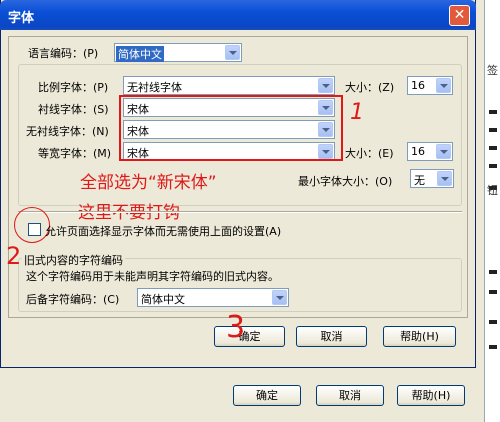 This screenshot has height=422, width=500. What do you see at coordinates (430, 85) in the screenshot?
I see `proportional-size-select: 16` at bounding box center [430, 85].